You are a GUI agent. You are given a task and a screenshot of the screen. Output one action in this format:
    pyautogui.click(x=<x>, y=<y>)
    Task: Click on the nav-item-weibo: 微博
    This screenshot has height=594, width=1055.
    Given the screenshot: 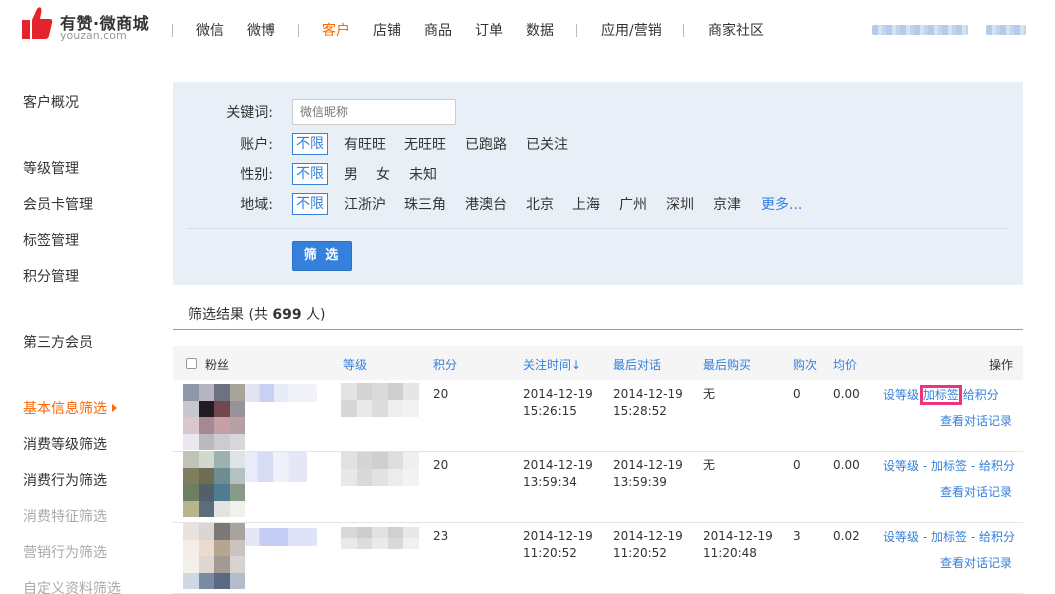 What is the action you would take?
    pyautogui.click(x=261, y=30)
    